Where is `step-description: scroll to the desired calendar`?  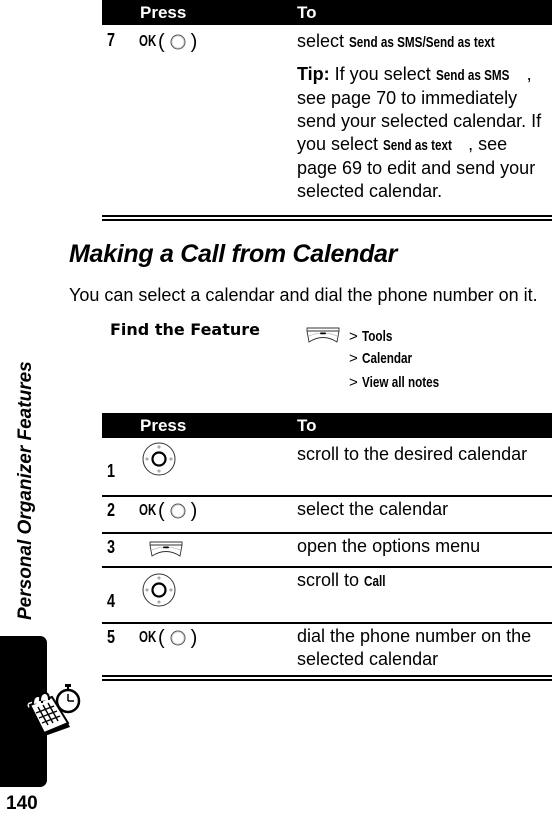 step-description: scroll to the desired calendar is located at coordinates (412, 454).